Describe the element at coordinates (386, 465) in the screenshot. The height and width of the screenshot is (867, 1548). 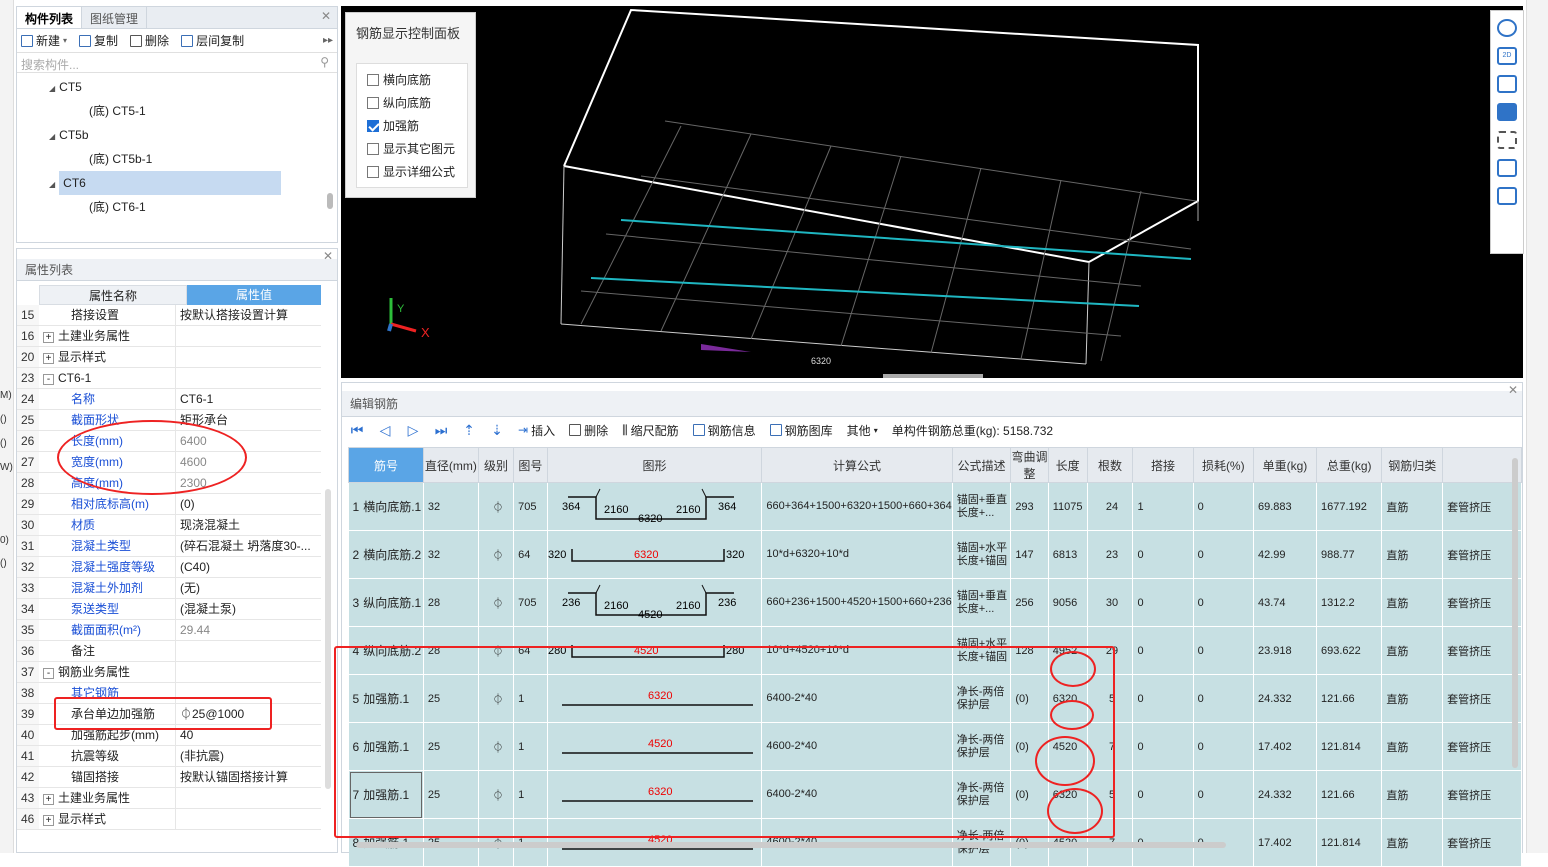
I see `column-header: 筋号` at that location.